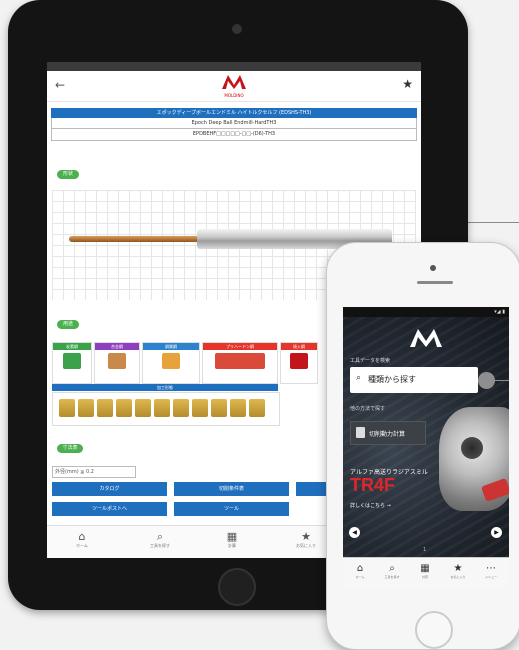 The width and height of the screenshot is (519, 650). Describe the element at coordinates (234, 135) in the screenshot. I see `product-code: EPDBEHF□□□□□-□□-(D6)-TH3` at that location.